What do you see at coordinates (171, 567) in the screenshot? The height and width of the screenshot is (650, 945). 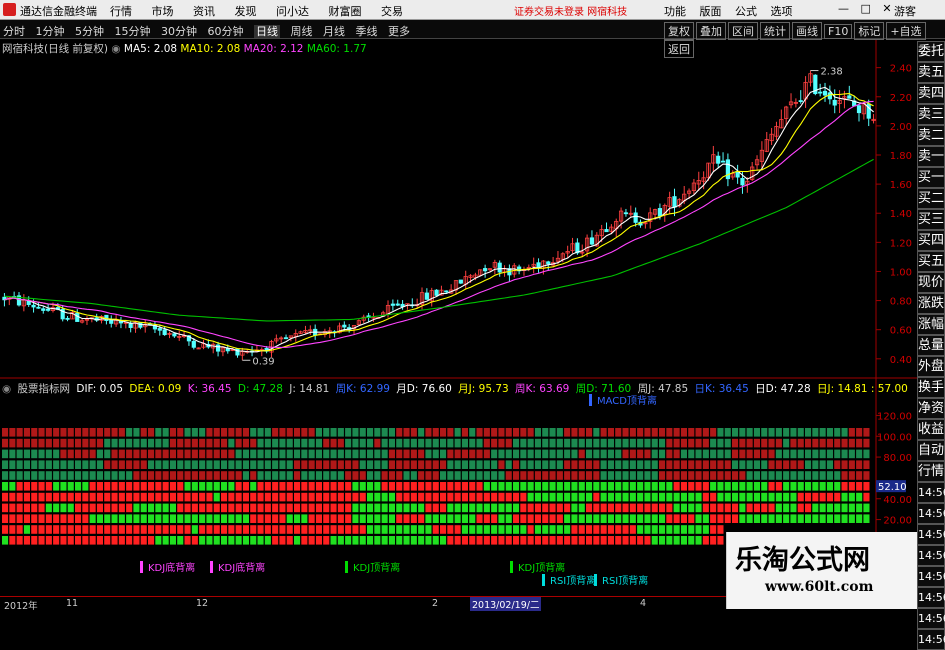 I see `signal-label: KDJ底背离` at bounding box center [171, 567].